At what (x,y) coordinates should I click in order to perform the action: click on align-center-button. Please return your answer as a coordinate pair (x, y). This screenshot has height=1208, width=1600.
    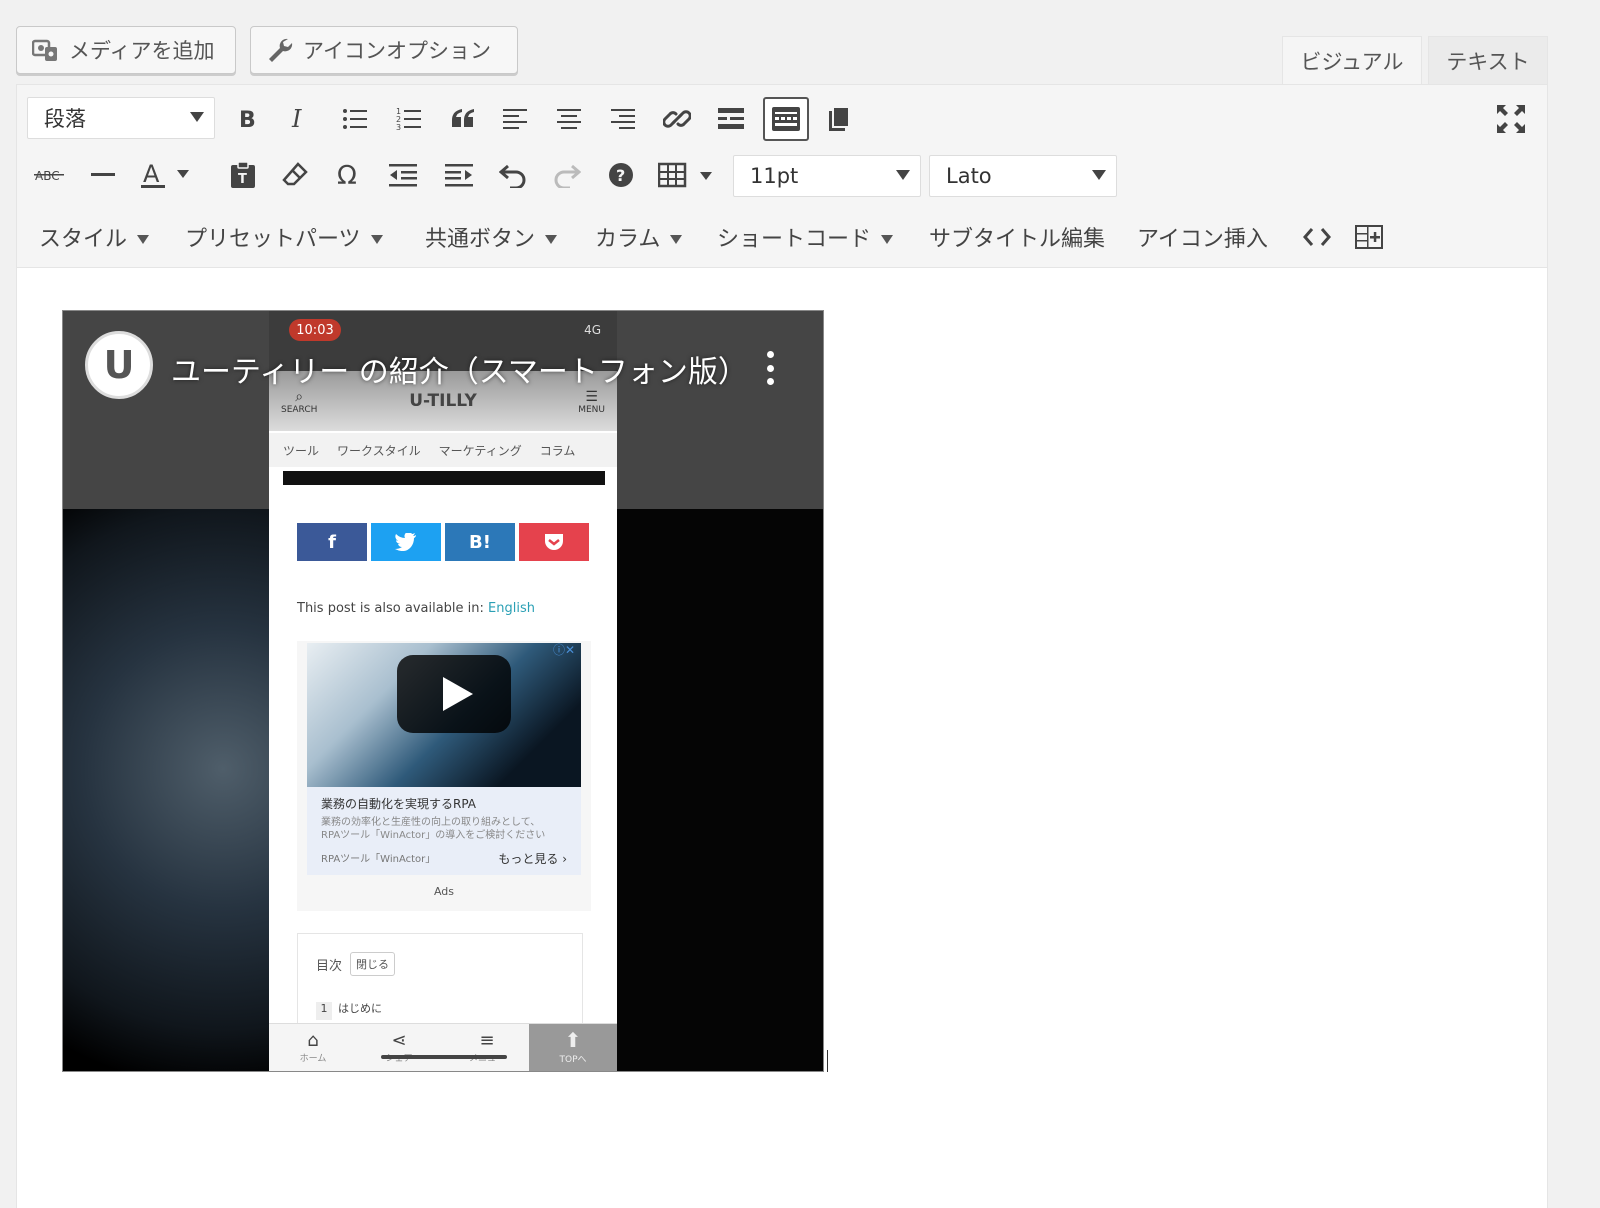
    Looking at the image, I should click on (569, 119).